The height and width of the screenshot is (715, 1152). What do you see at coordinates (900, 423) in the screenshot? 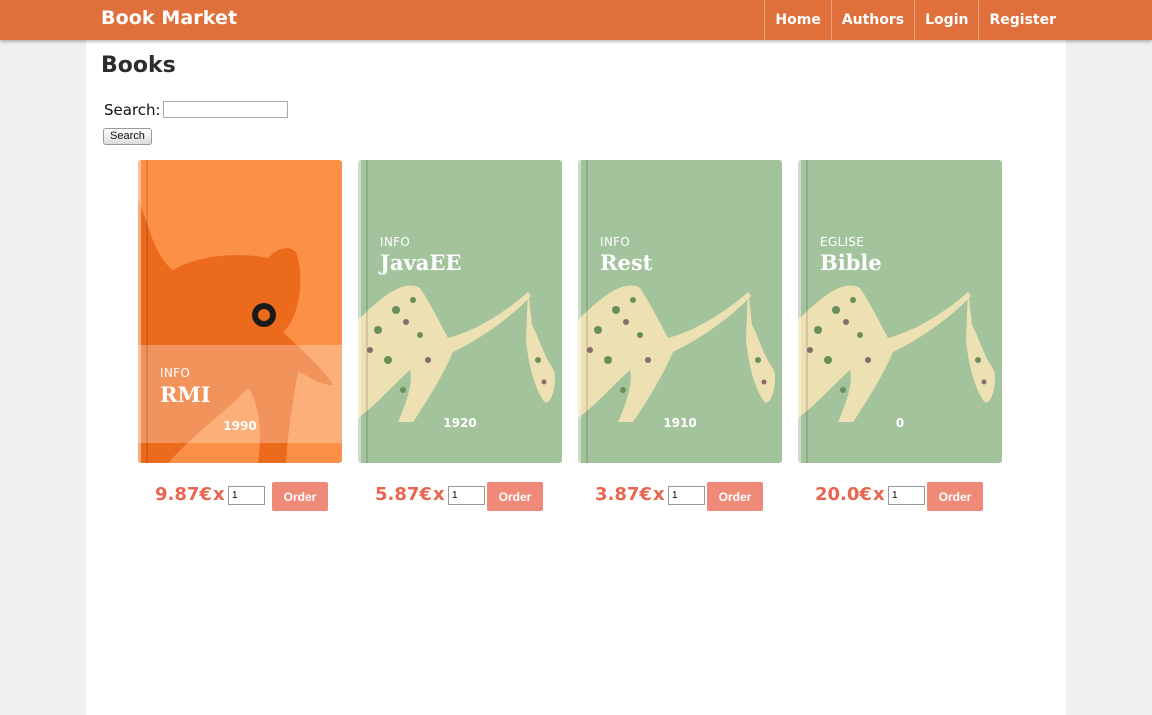
I see `book-year: 0` at bounding box center [900, 423].